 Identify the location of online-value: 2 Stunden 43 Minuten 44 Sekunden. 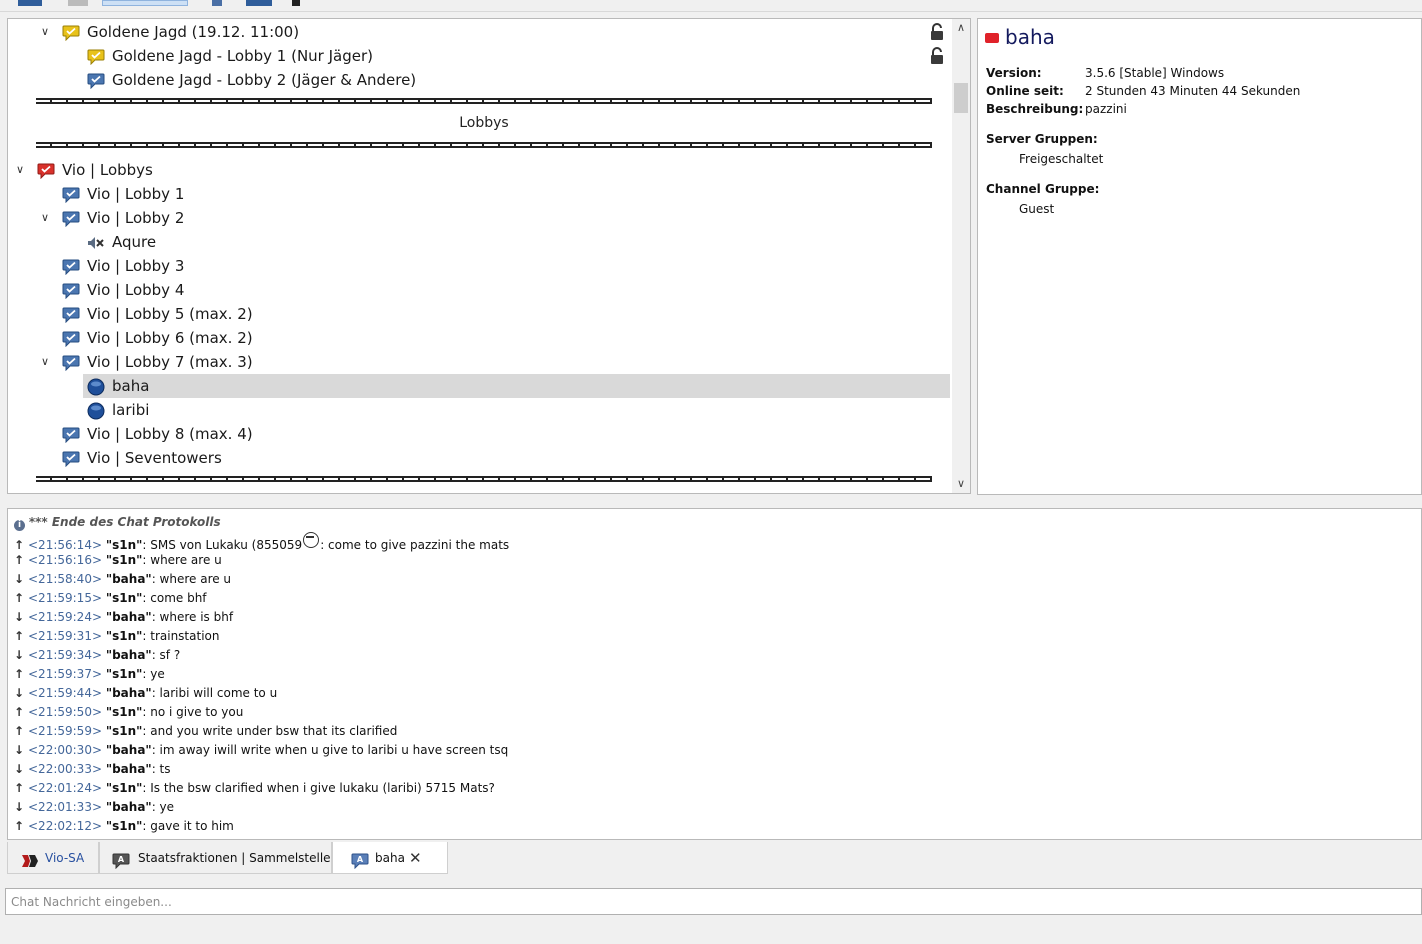
(1193, 91).